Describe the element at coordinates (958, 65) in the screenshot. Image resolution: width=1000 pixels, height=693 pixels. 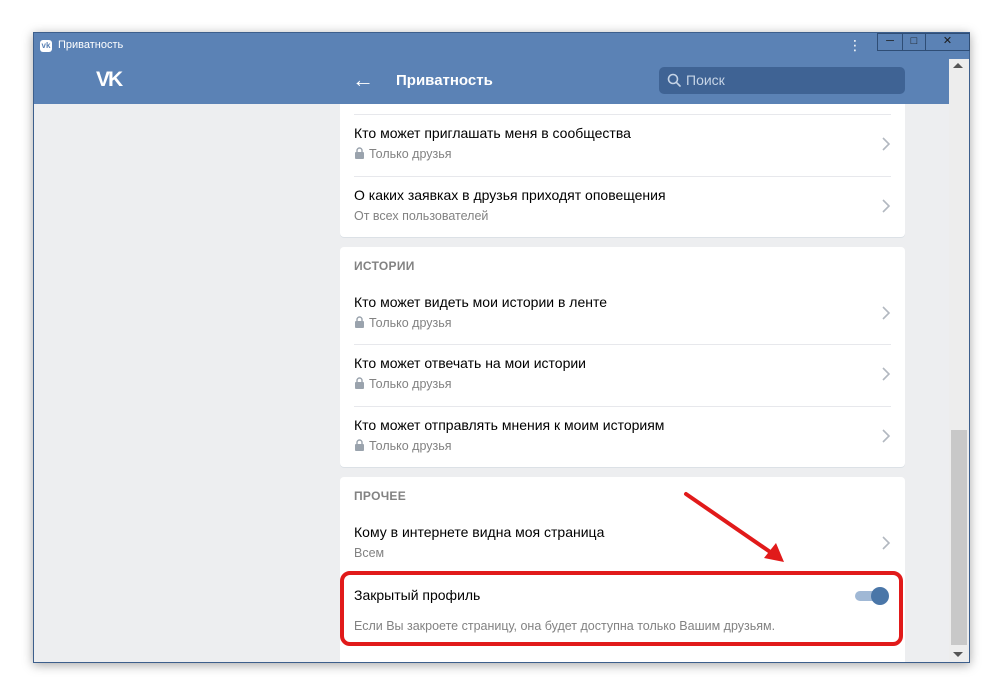
I see `scroll-up-arrow-icon` at that location.